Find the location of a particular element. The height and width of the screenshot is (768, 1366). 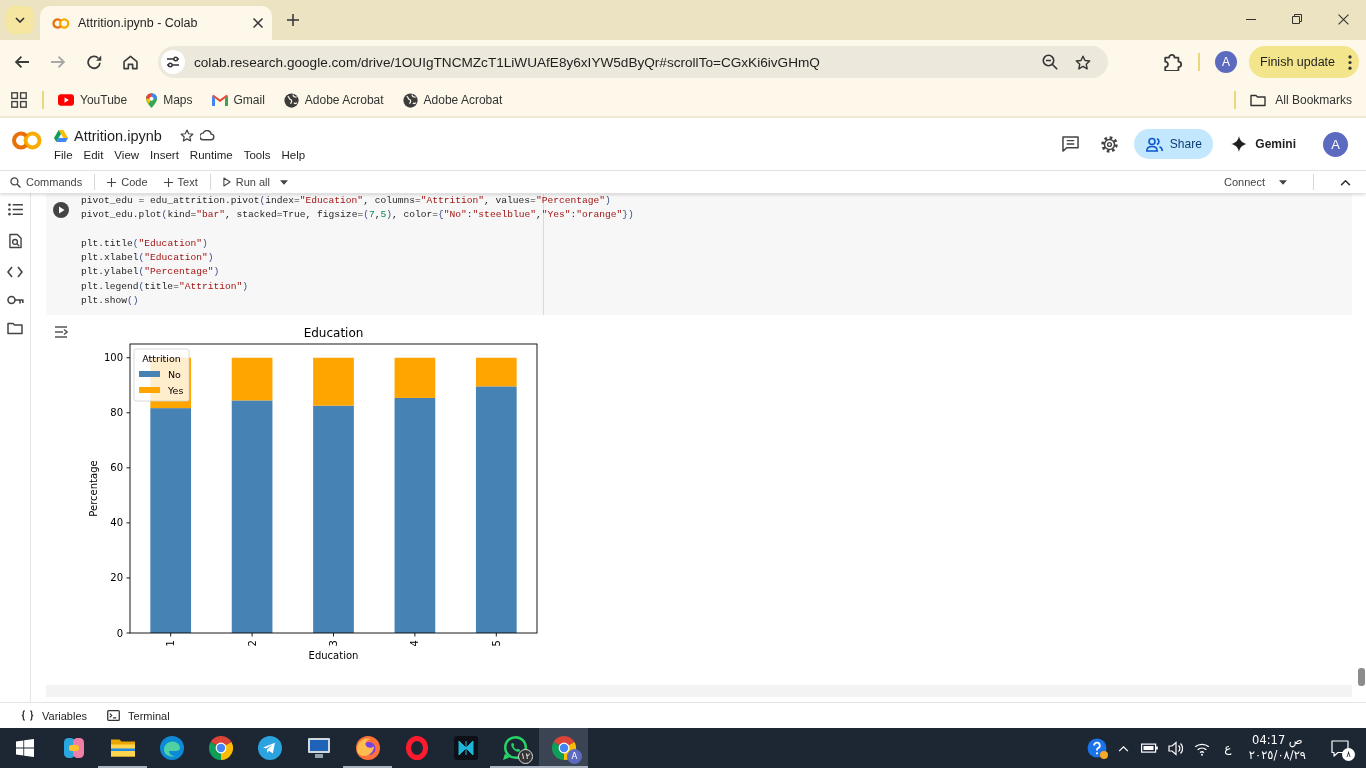

x-axis-label: Education is located at coordinates (333, 655).